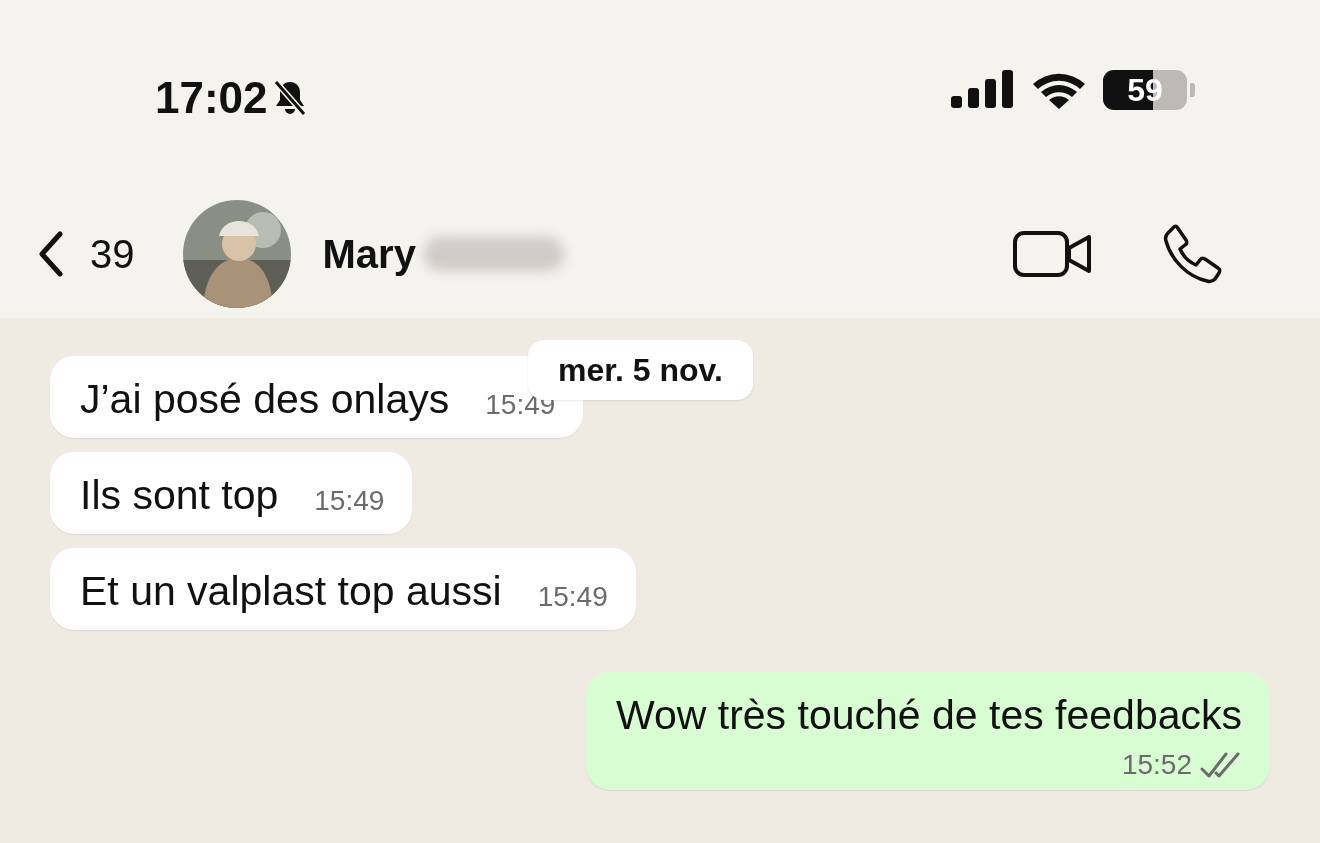 This screenshot has height=843, width=1320. What do you see at coordinates (983, 90) in the screenshot?
I see `signal-icon` at bounding box center [983, 90].